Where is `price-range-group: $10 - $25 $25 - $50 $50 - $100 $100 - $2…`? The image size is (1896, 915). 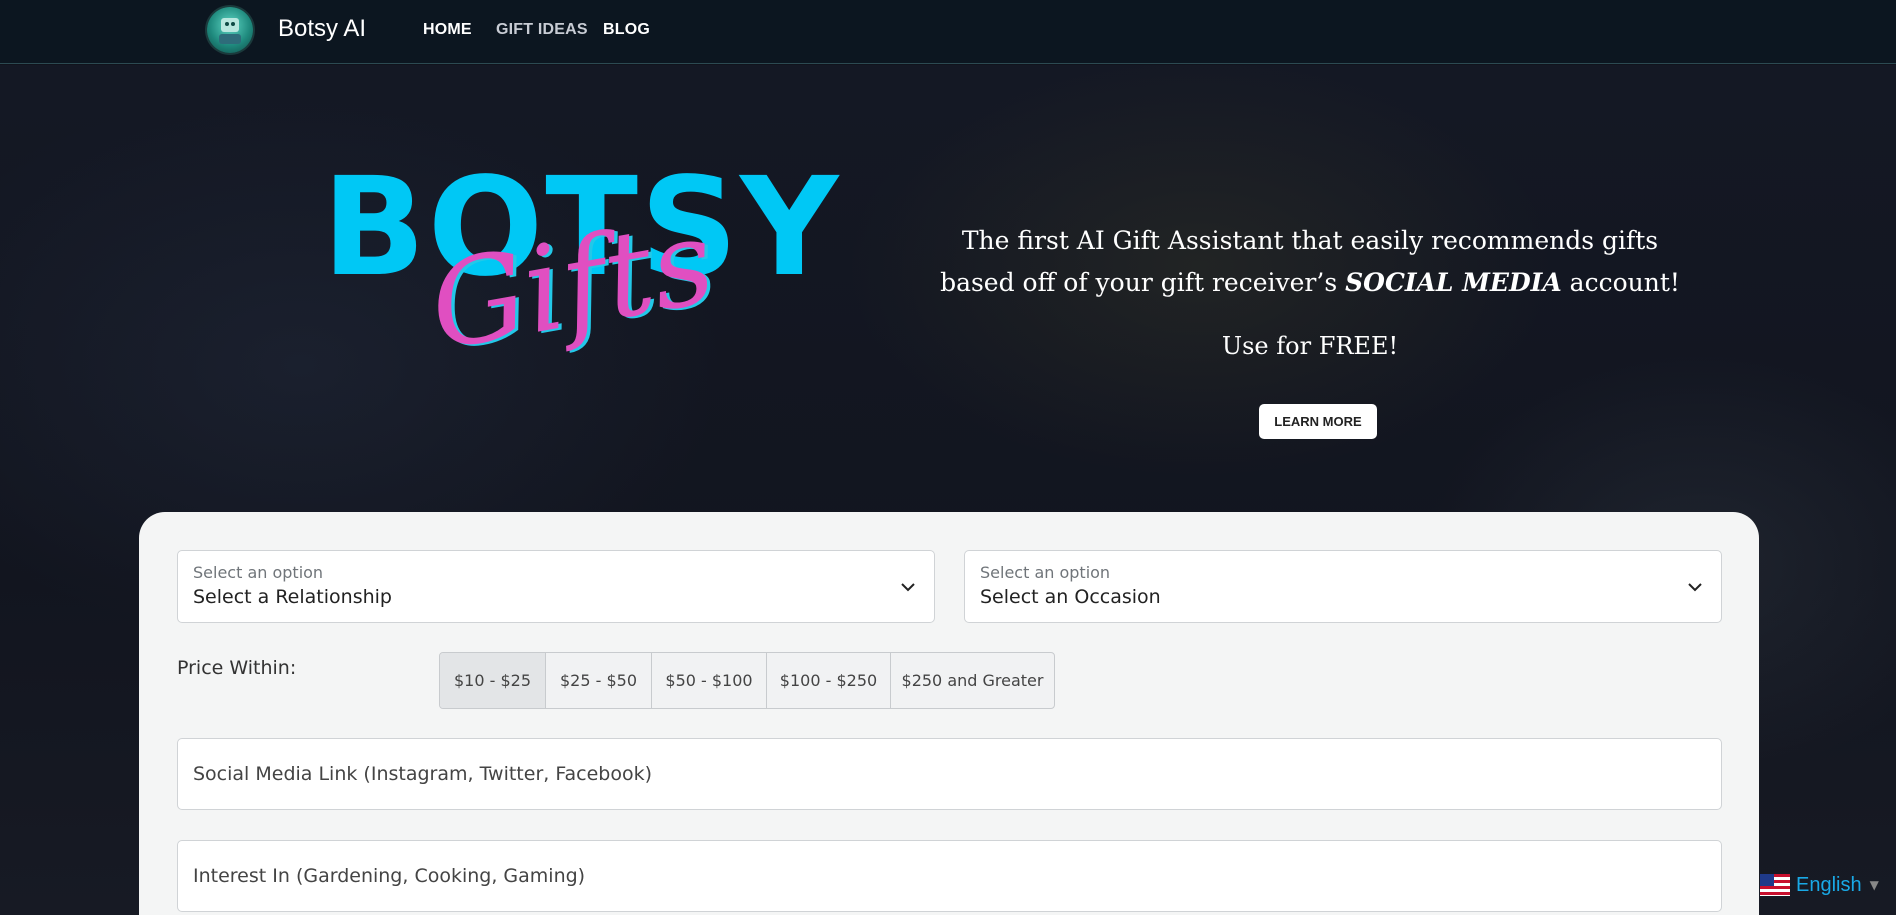
price-range-group: $10 - $25 $25 - $50 $50 - $100 $100 - $2… is located at coordinates (747, 680).